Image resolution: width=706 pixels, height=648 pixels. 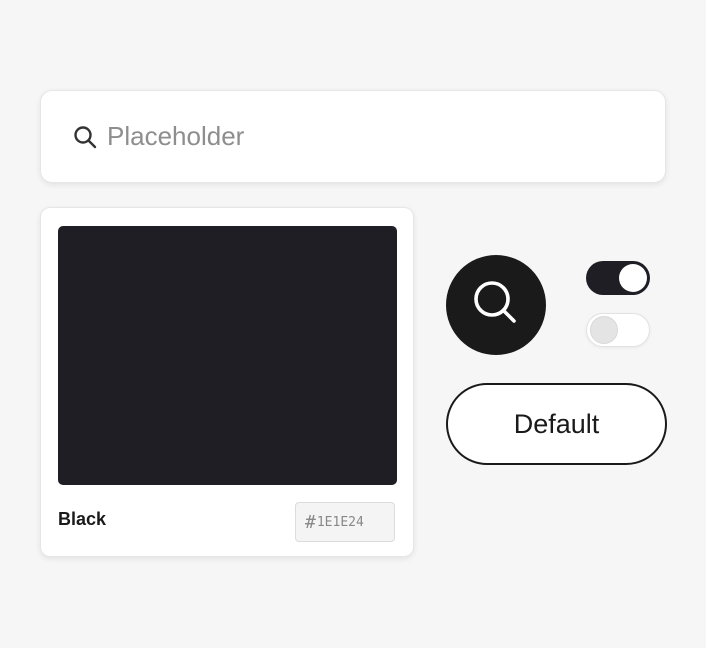 I want to click on search-input, so click(x=367, y=136).